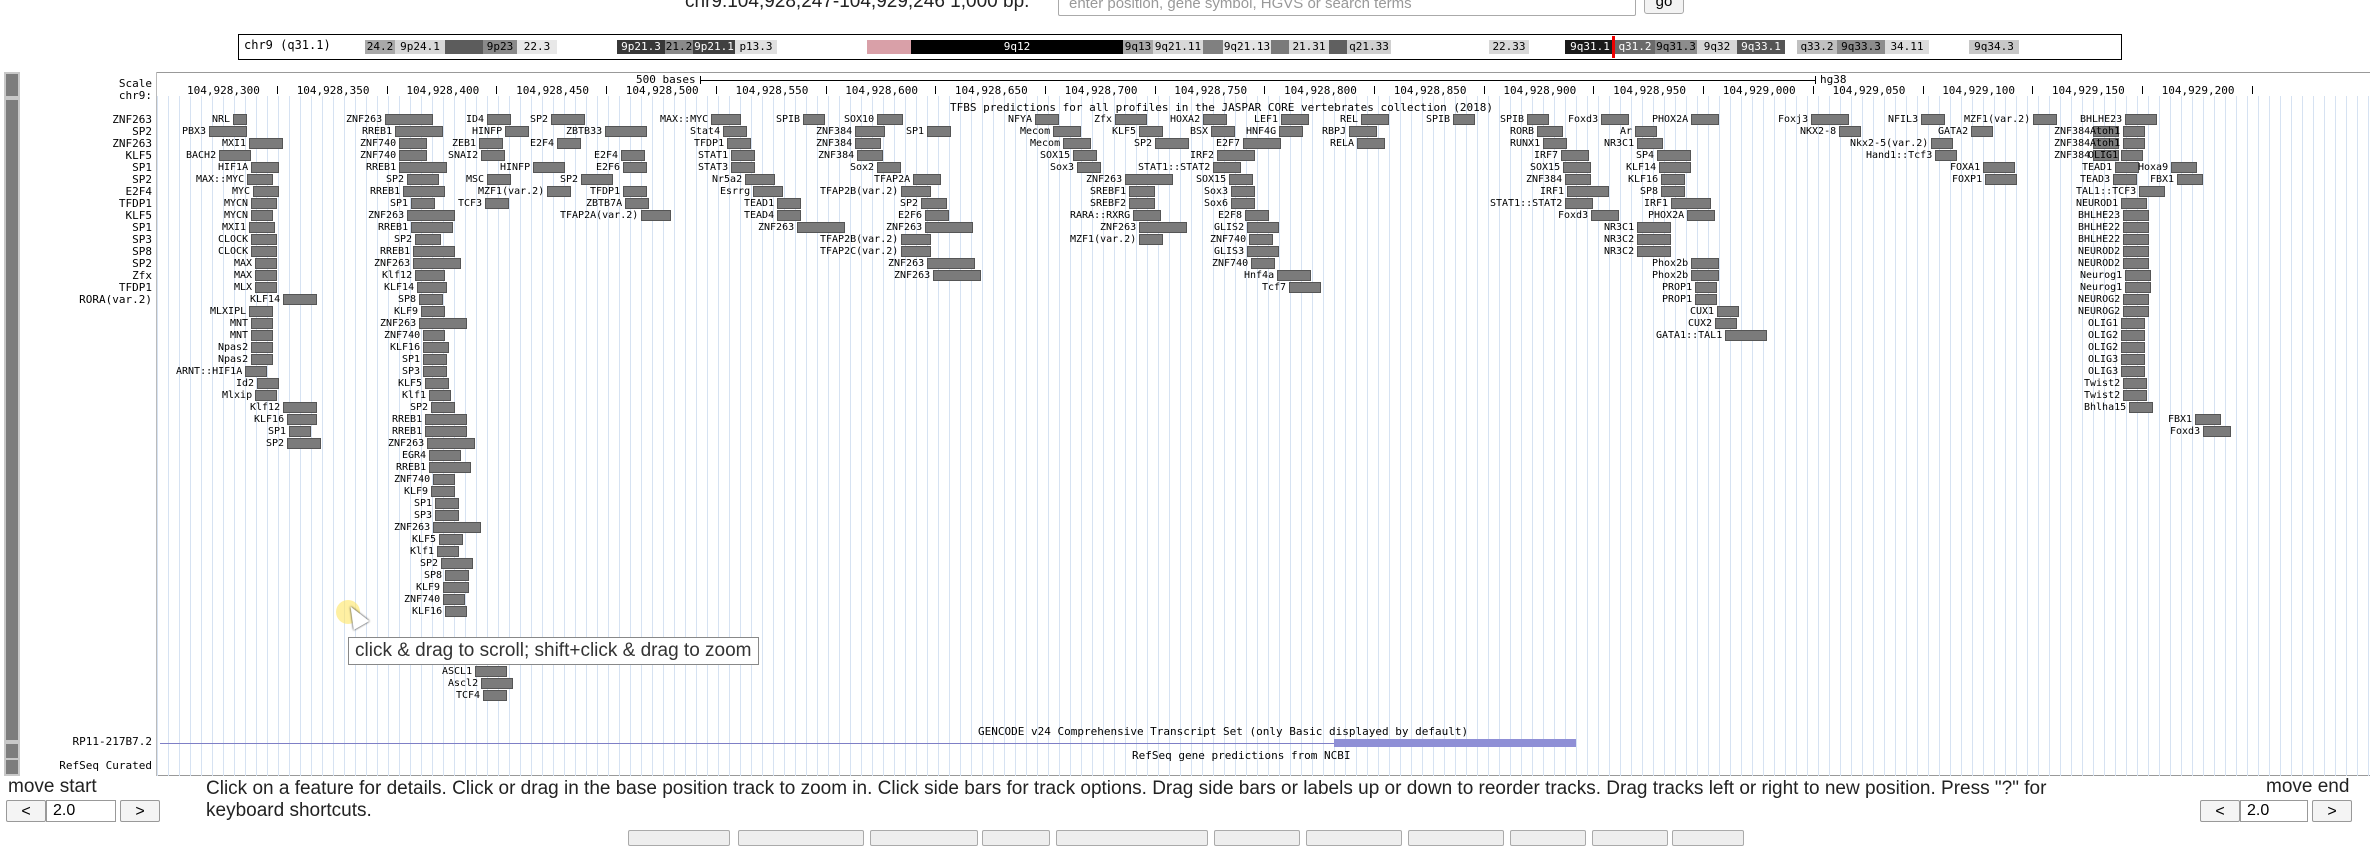  Describe the element at coordinates (81, 811) in the screenshot. I see `move-start-input: 2.0` at that location.